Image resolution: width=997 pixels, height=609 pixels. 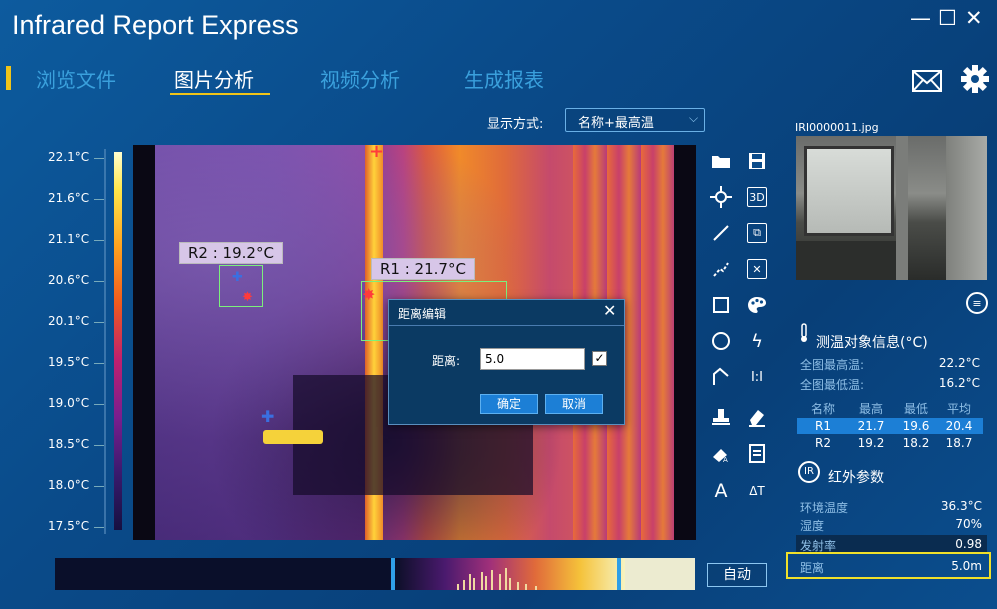 What do you see at coordinates (822, 409) in the screenshot?
I see `column-header: 名称` at bounding box center [822, 409].